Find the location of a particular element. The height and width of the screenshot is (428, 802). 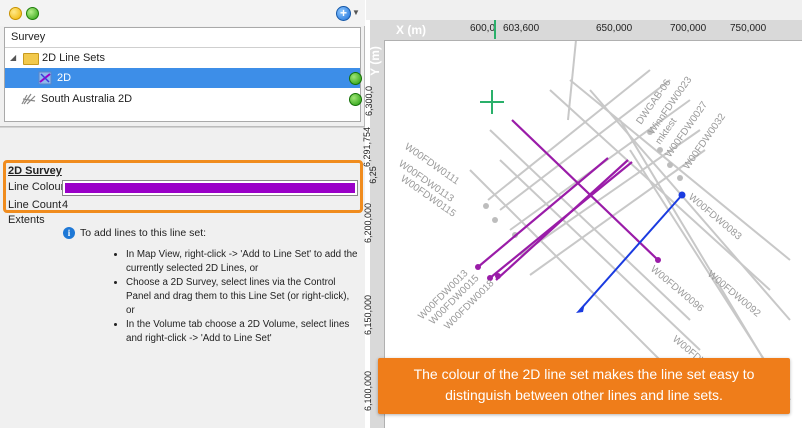

panel-toolbar: + ▼ is located at coordinates (182, 13).